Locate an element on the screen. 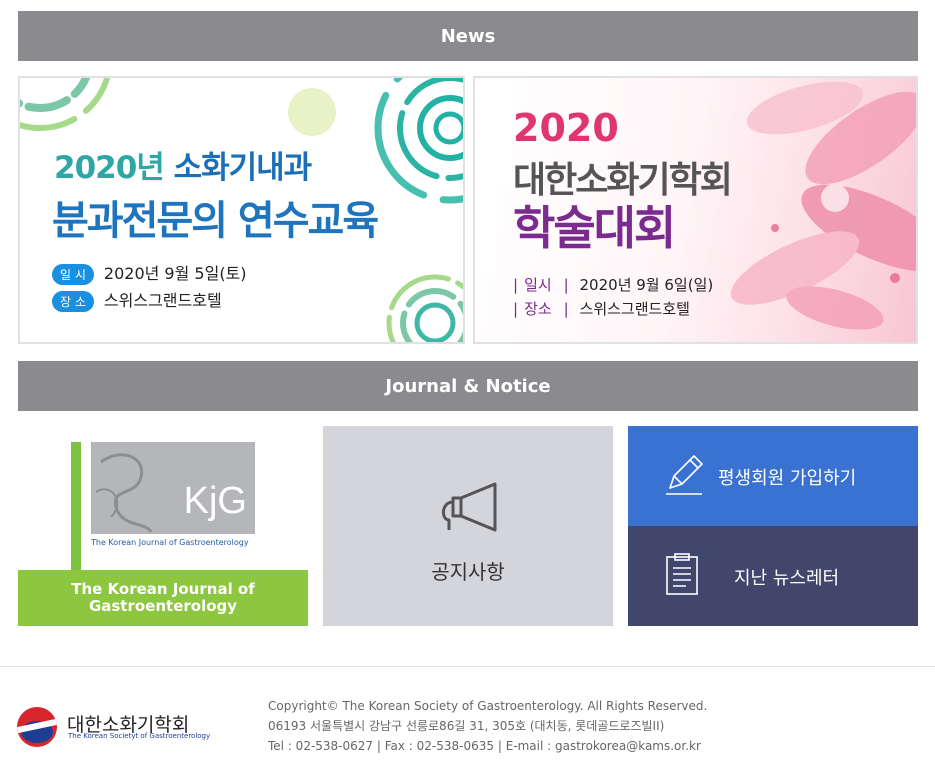  lifetime-member-signup-button: 평생회원 가입하기 is located at coordinates (773, 476).